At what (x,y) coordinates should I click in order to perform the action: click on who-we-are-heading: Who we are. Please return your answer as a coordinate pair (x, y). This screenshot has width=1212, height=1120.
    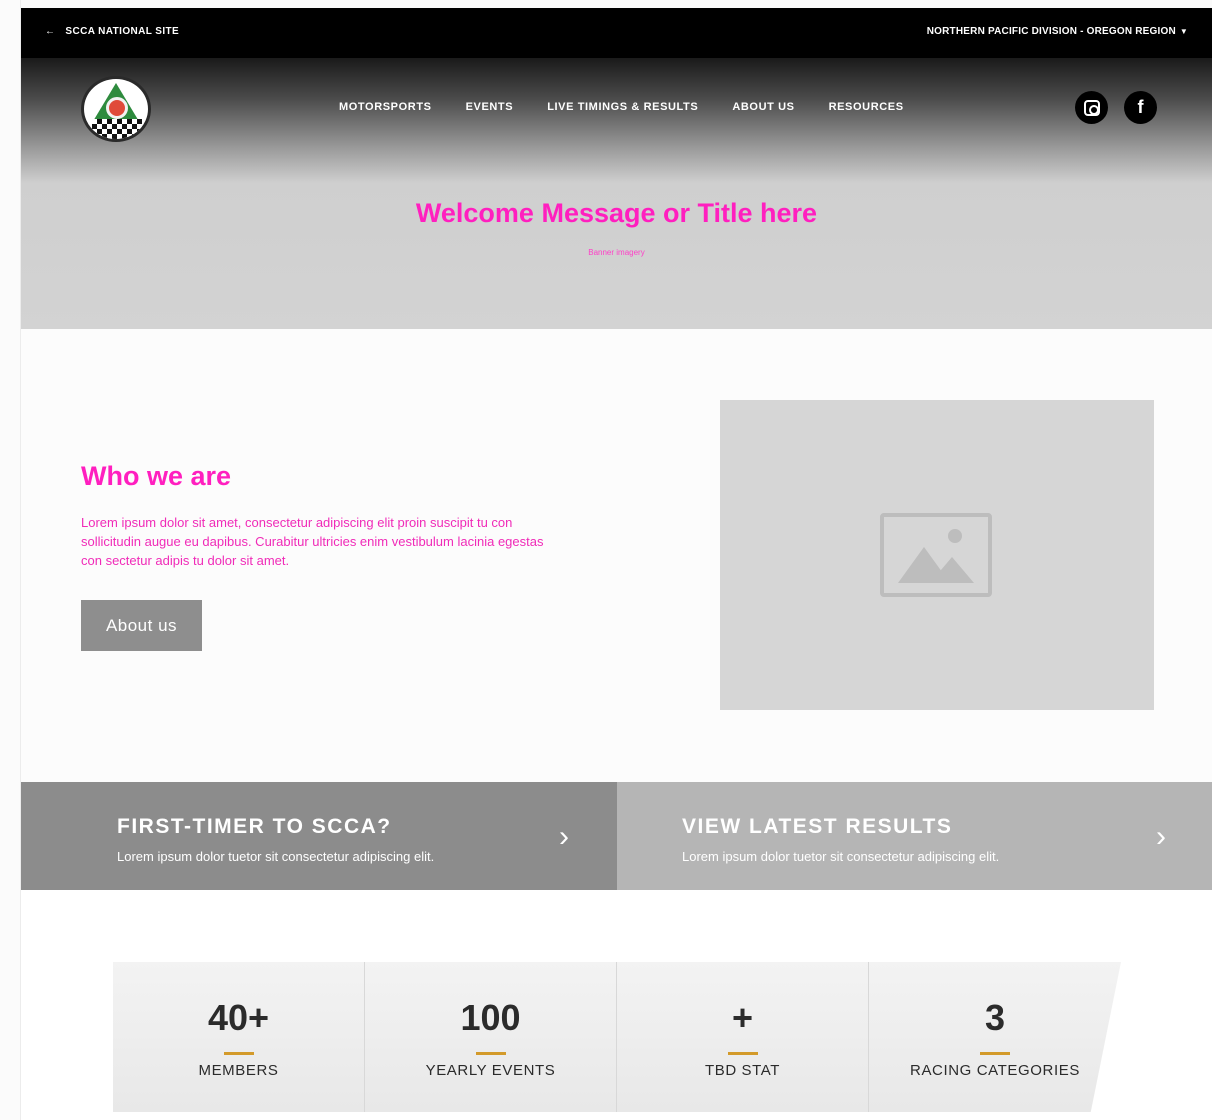
    Looking at the image, I should click on (156, 476).